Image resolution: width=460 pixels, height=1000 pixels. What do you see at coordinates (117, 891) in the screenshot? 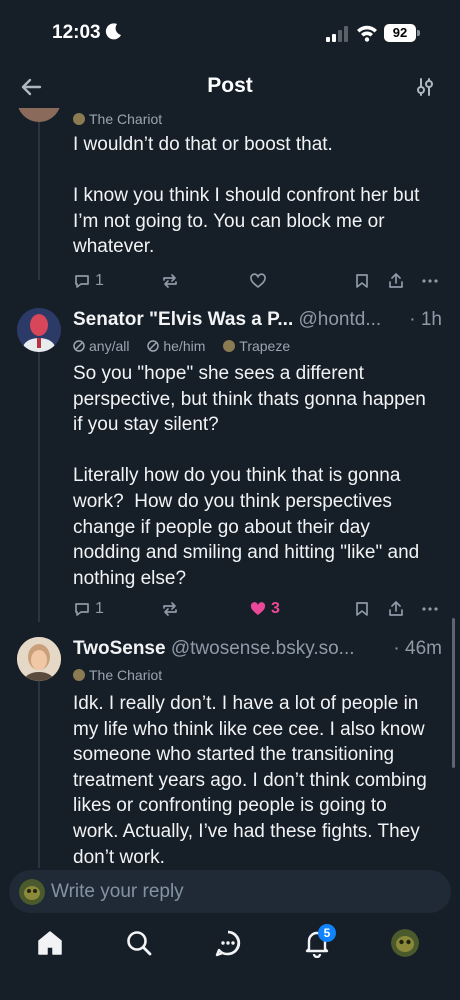
I see `reply-placeholder: Write your reply` at bounding box center [117, 891].